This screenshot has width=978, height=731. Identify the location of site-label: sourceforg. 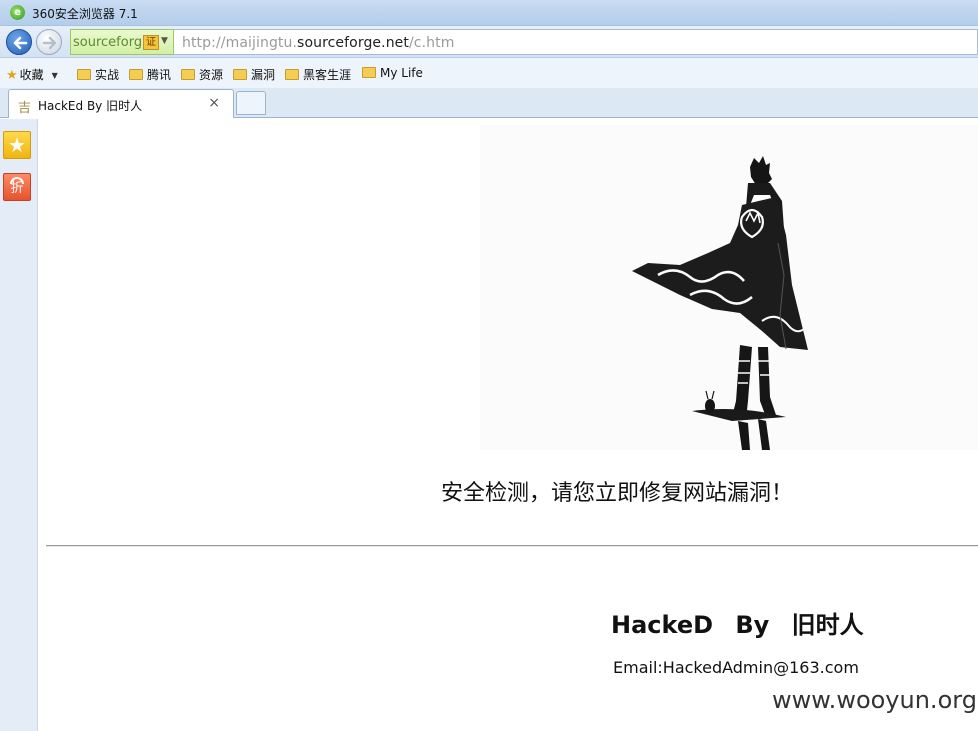
(108, 42).